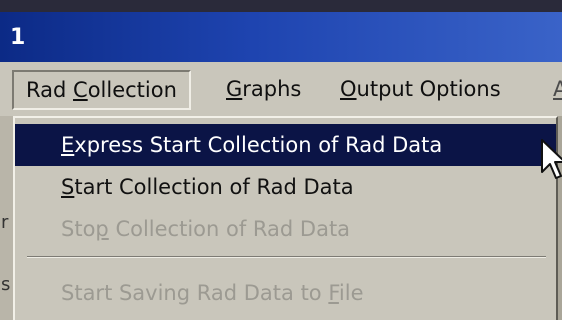  I want to click on item-accelerator: F, so click(333, 293).